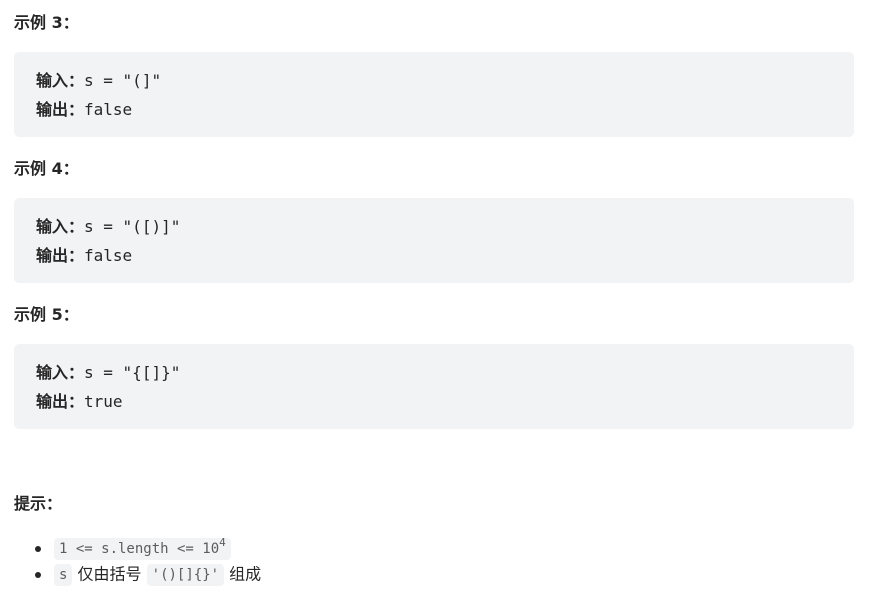  I want to click on example-heading: 示例 3：, so click(46, 22).